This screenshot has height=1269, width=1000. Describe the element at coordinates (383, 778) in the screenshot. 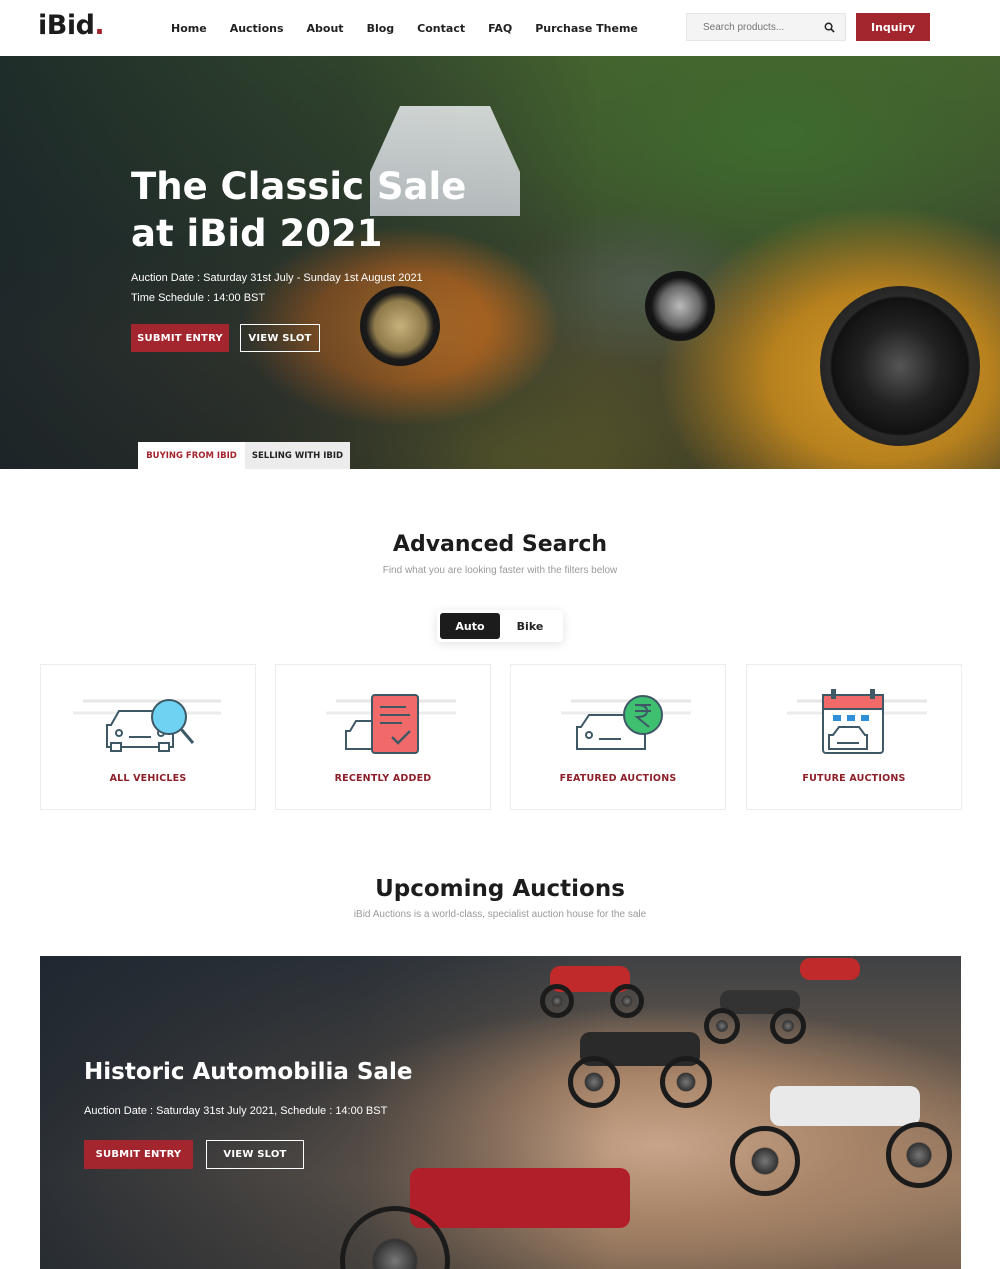

I see `category-label: RECENTLY ADDED` at that location.